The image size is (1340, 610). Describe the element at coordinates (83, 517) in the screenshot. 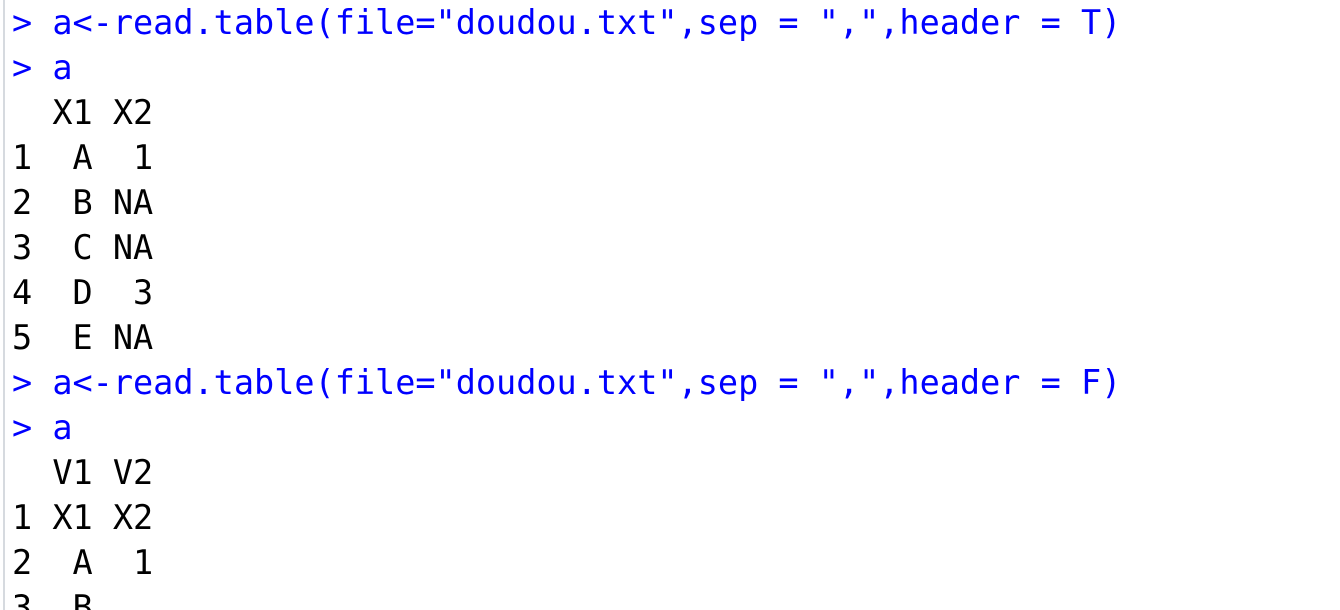

I see `console-output-line: 1 X1 X2` at that location.